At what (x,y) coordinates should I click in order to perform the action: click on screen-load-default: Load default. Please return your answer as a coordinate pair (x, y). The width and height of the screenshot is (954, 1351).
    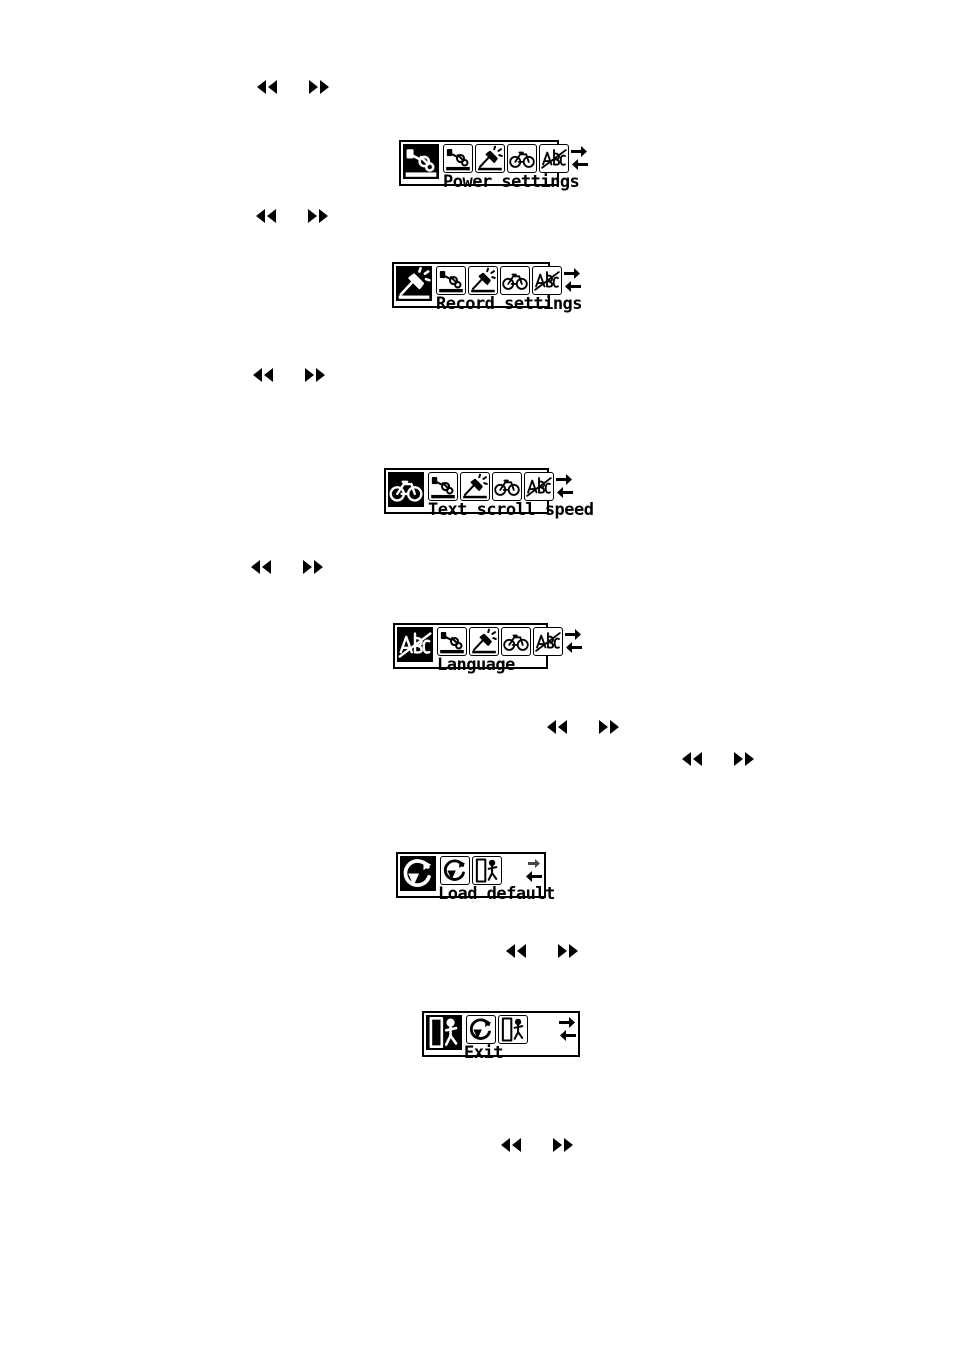
    Looking at the image, I should click on (475, 877).